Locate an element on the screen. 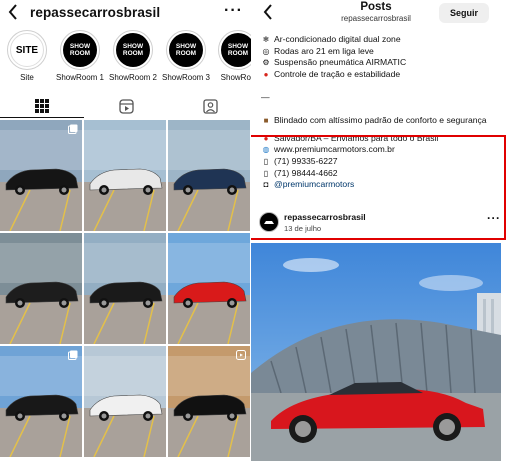 The width and height of the screenshot is (509, 461). caption-line: ● Controle de tração e estabilidade is located at coordinates (382, 75).